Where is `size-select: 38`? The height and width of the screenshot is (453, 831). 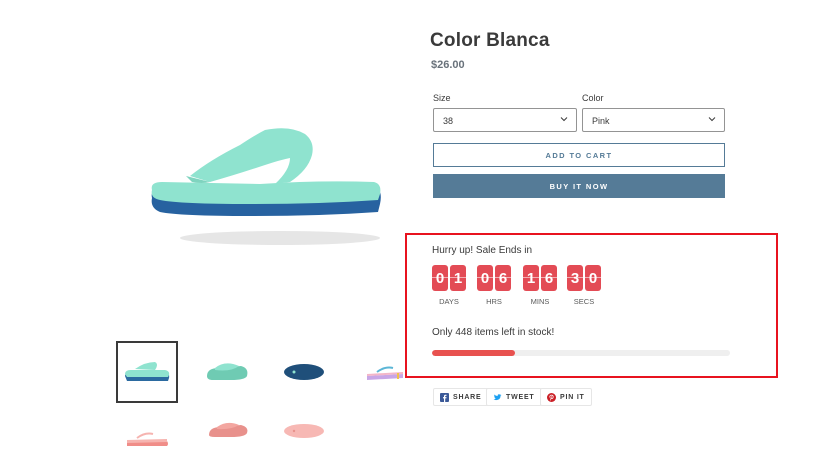 size-select: 38 is located at coordinates (505, 120).